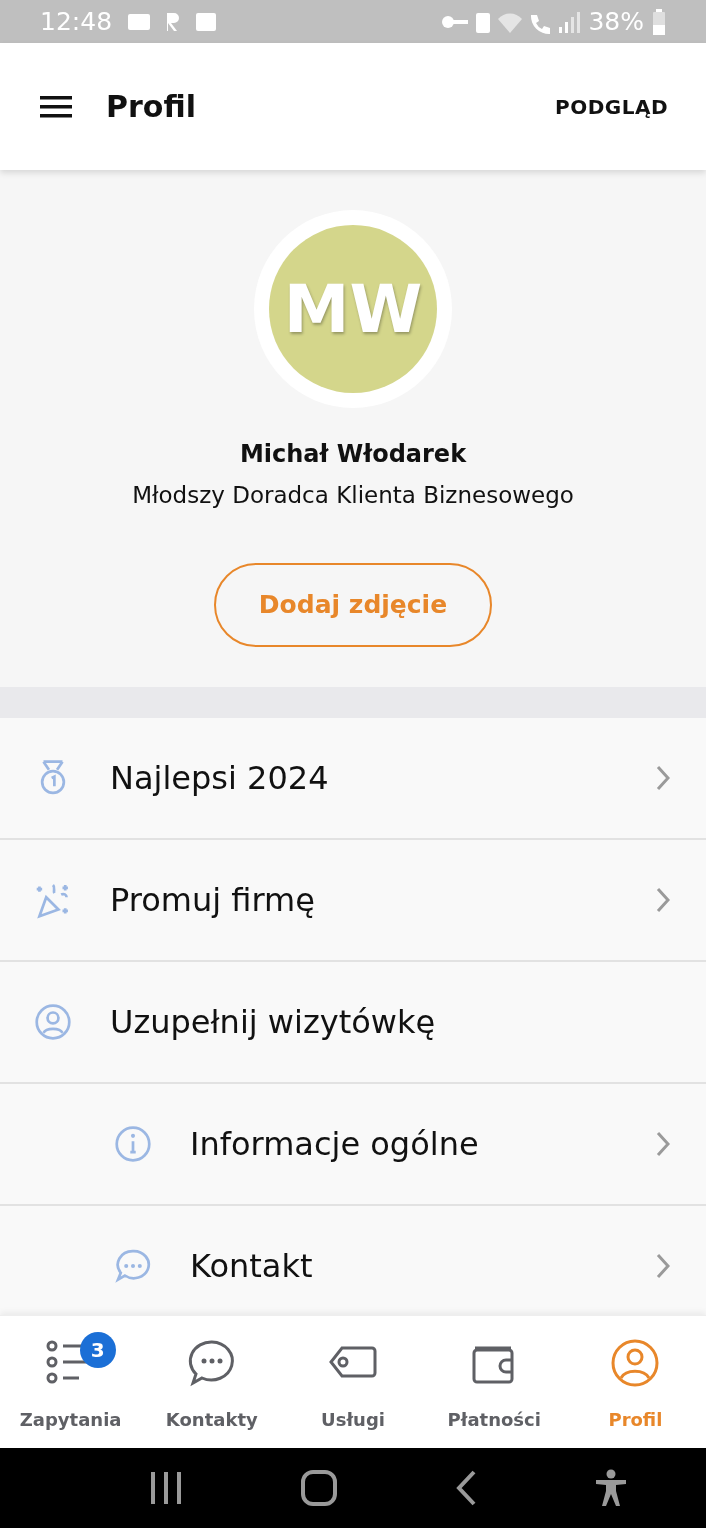  What do you see at coordinates (71, 1382) in the screenshot?
I see `nav-tab: 3 Zapytania` at bounding box center [71, 1382].